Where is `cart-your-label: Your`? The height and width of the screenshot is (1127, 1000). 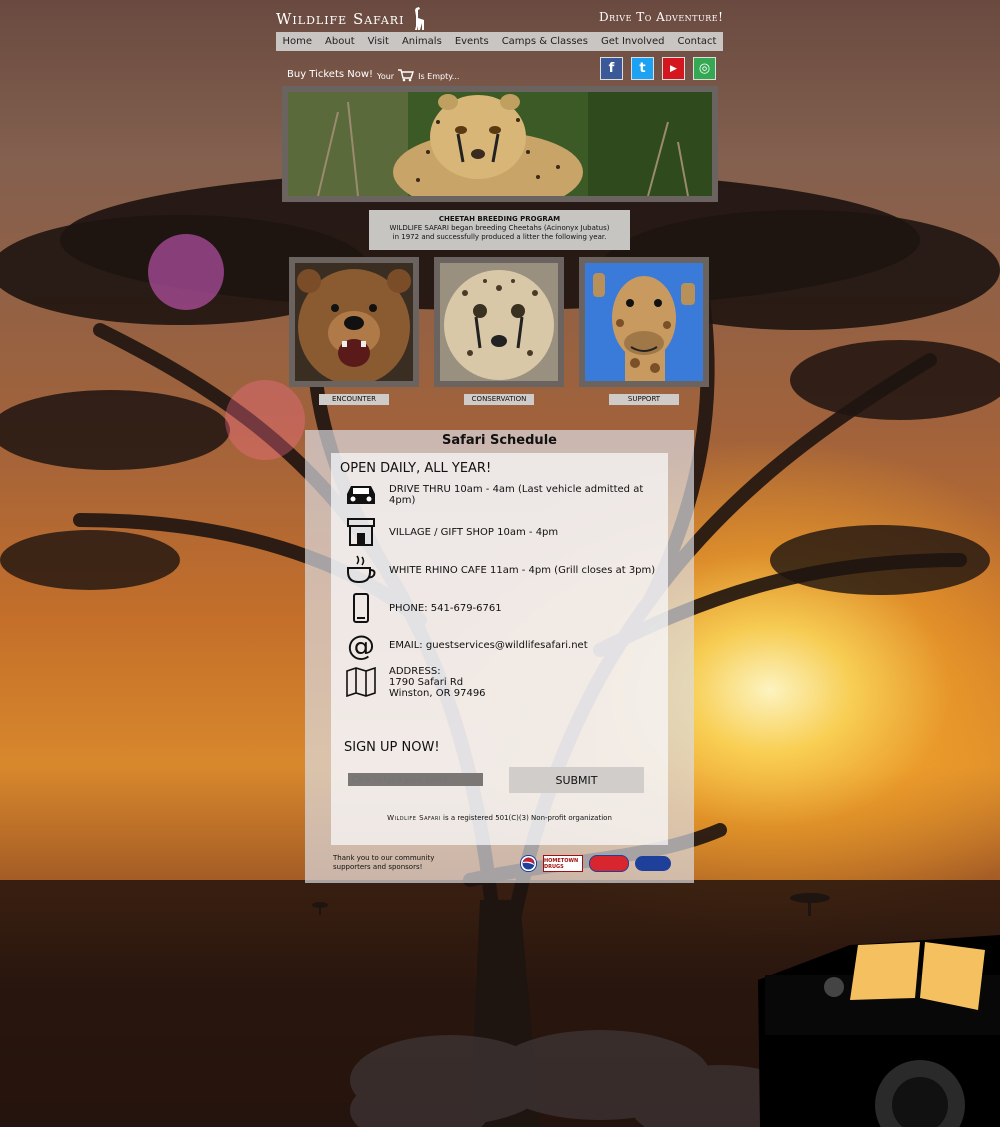 cart-your-label: Your is located at coordinates (386, 76).